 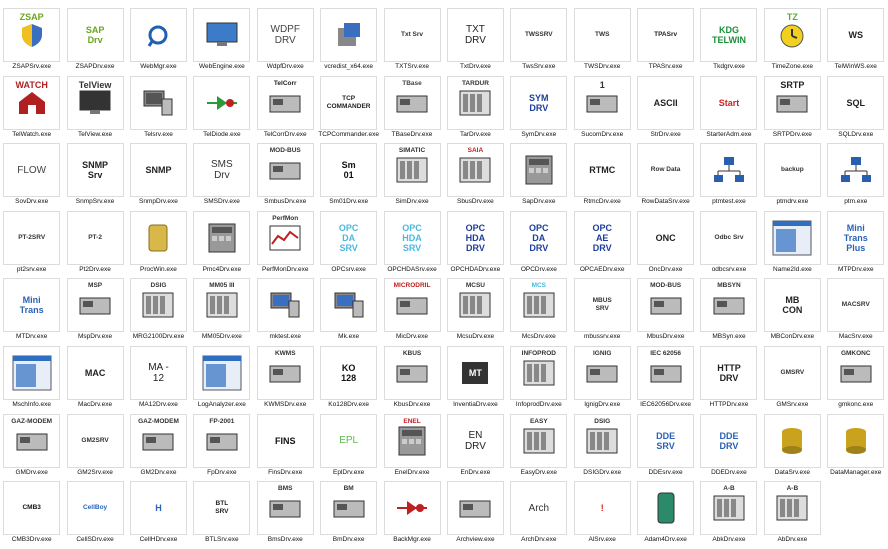 I want to click on file-item: TPASrv TPASrv.exe, so click(x=665, y=42).